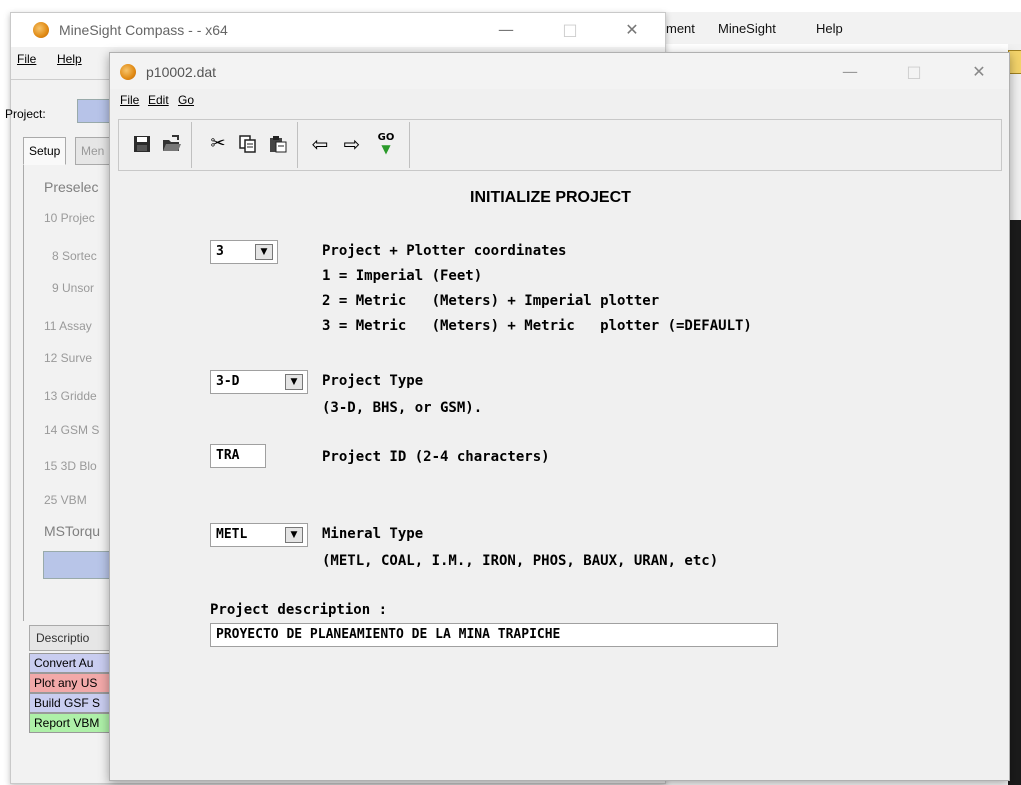 This screenshot has width=1021, height=785. I want to click on dat-titlebar: p10002.dat — □ ✕, so click(559, 71).